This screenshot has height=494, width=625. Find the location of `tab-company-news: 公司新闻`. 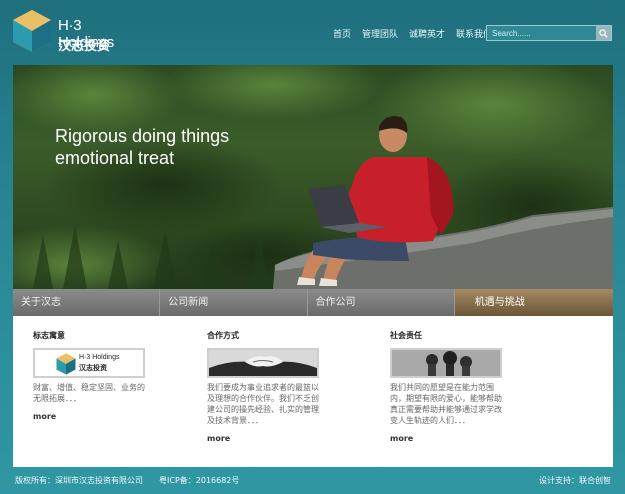

tab-company-news: 公司新闻 is located at coordinates (234, 302).